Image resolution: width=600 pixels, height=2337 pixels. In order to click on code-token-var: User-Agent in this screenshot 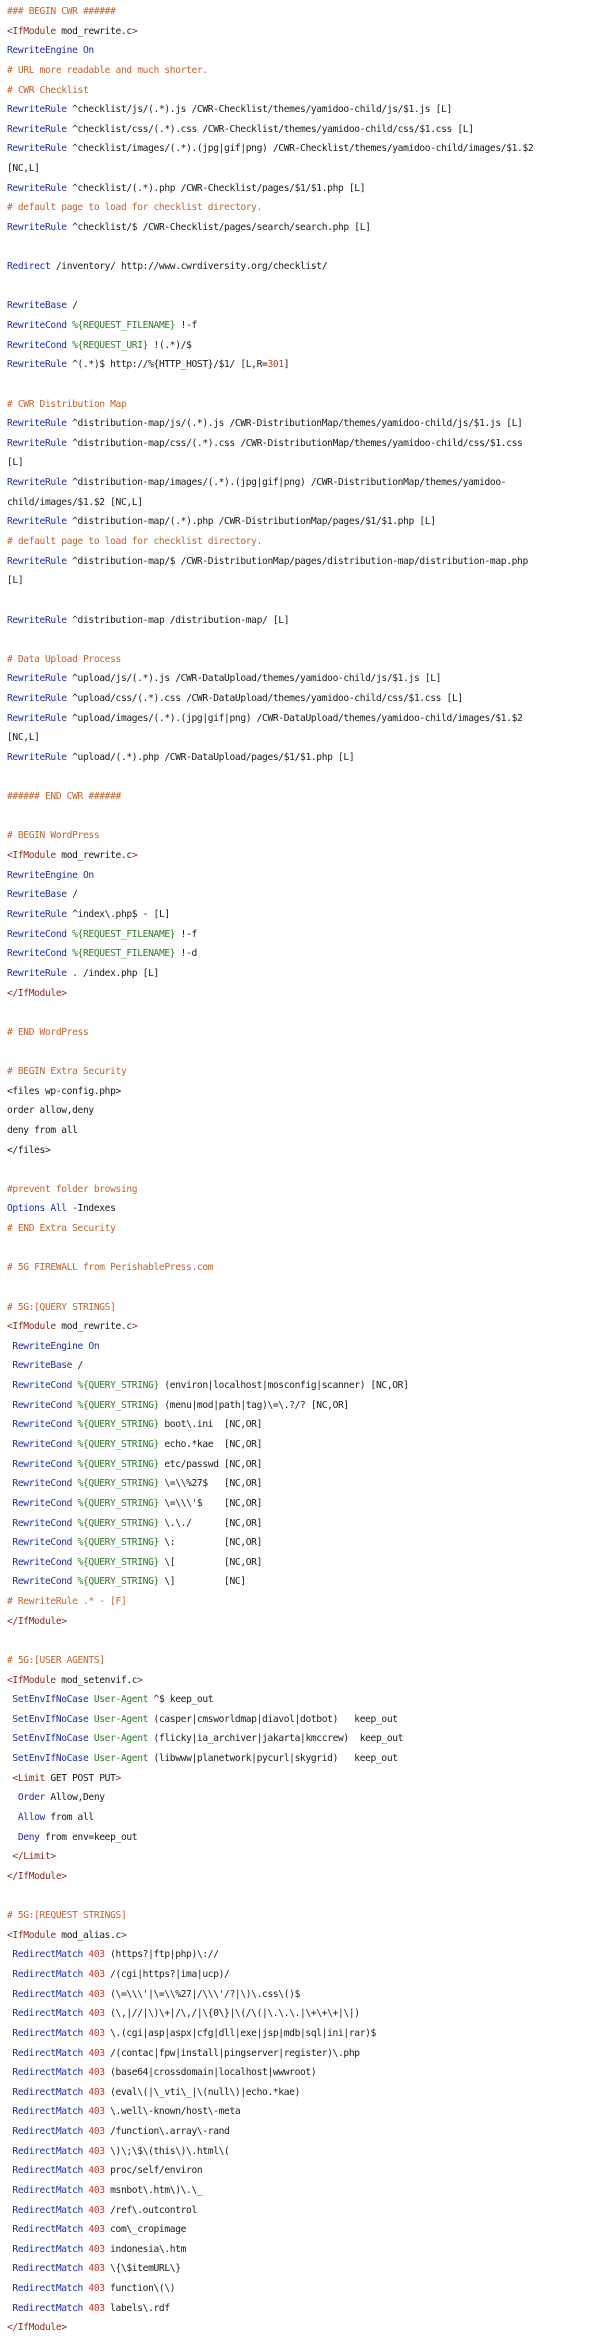, I will do `click(121, 1739)`.